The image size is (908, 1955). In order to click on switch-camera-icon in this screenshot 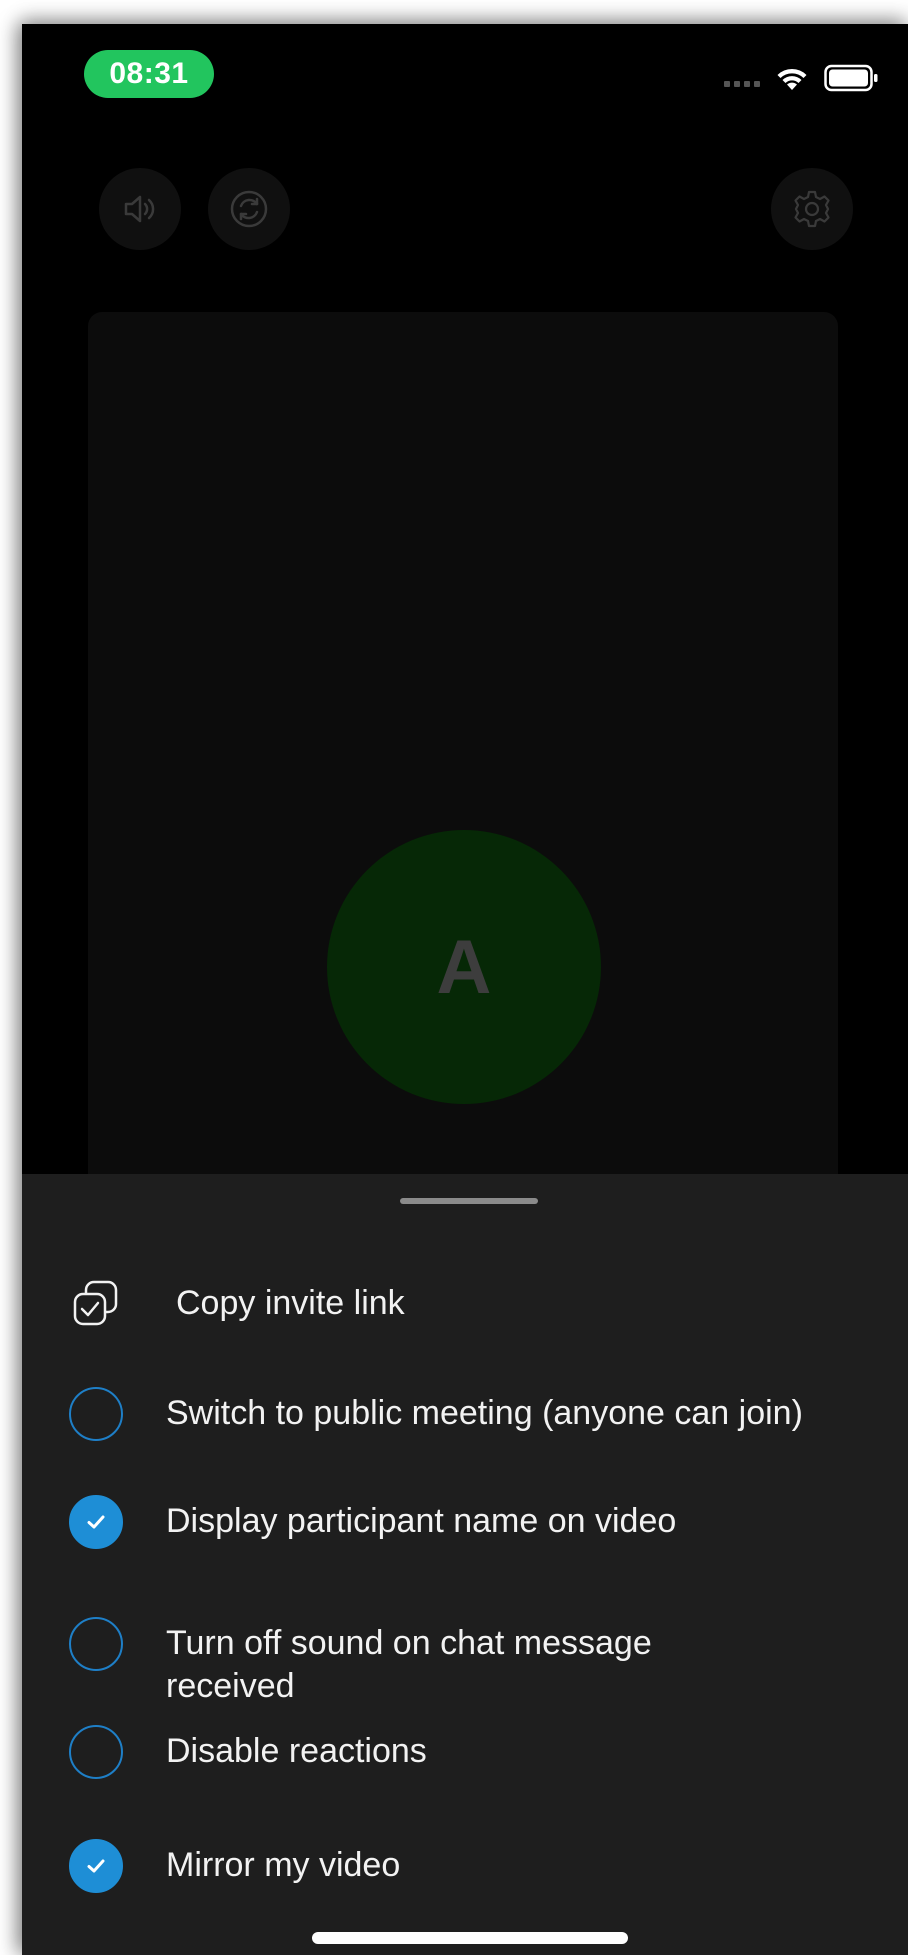, I will do `click(249, 209)`.